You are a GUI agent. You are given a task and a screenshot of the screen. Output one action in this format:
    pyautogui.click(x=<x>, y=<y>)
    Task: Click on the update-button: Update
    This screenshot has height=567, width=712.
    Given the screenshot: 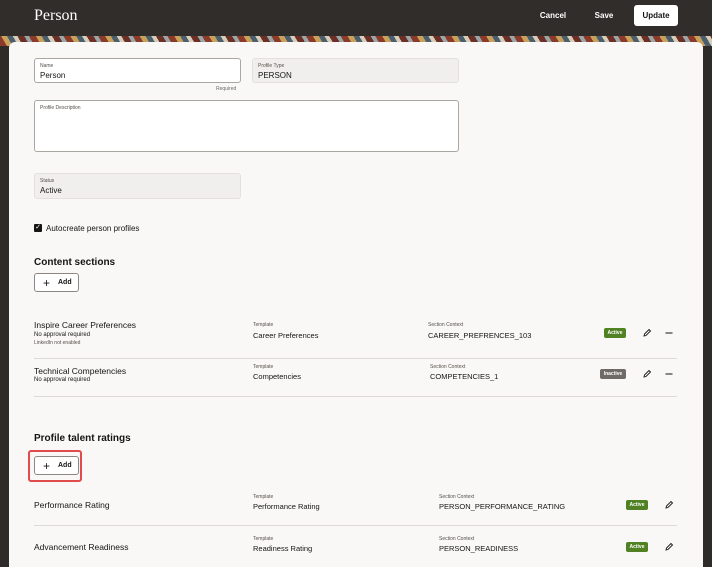 What is the action you would take?
    pyautogui.click(x=656, y=15)
    